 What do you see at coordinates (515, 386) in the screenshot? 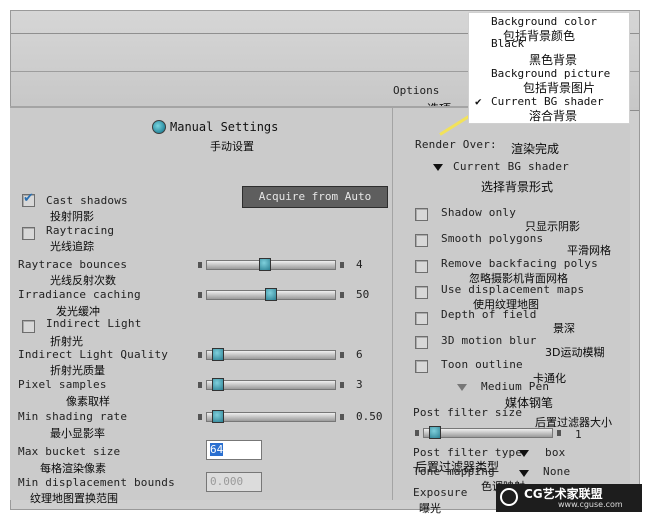
I see `pen-dropdown: Medium Pen` at bounding box center [515, 386].